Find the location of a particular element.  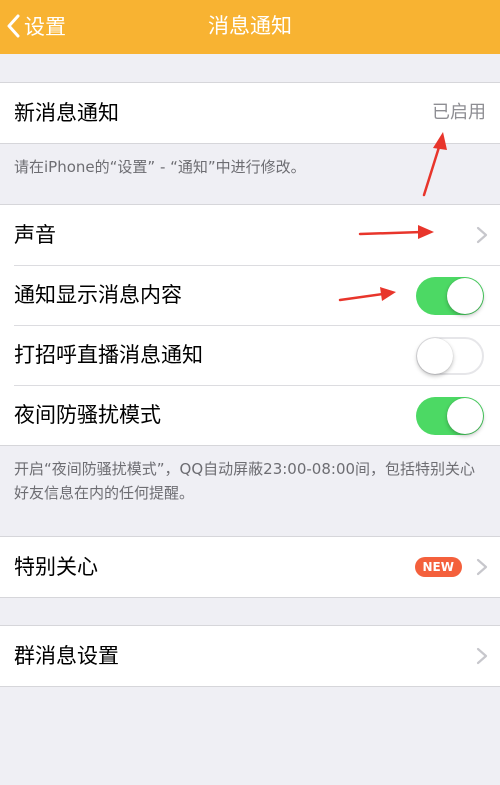

special-care-group: 特别关心 NEW is located at coordinates (250, 567).